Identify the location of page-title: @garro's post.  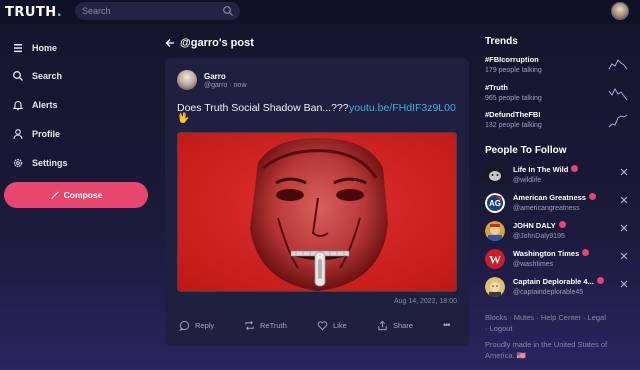
(217, 43).